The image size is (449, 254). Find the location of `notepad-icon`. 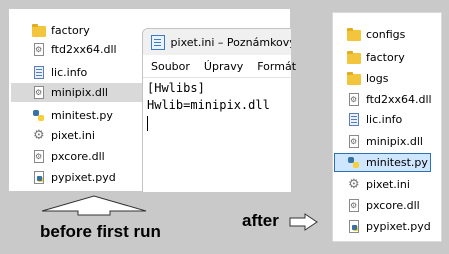

notepad-icon is located at coordinates (158, 42).